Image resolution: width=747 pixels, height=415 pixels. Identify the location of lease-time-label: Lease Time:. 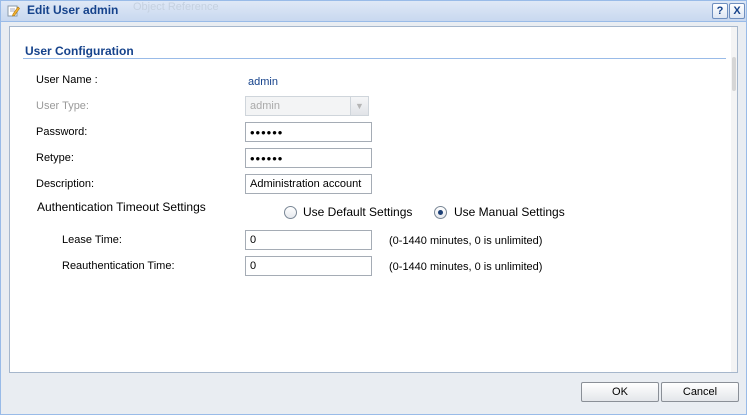
(92, 240).